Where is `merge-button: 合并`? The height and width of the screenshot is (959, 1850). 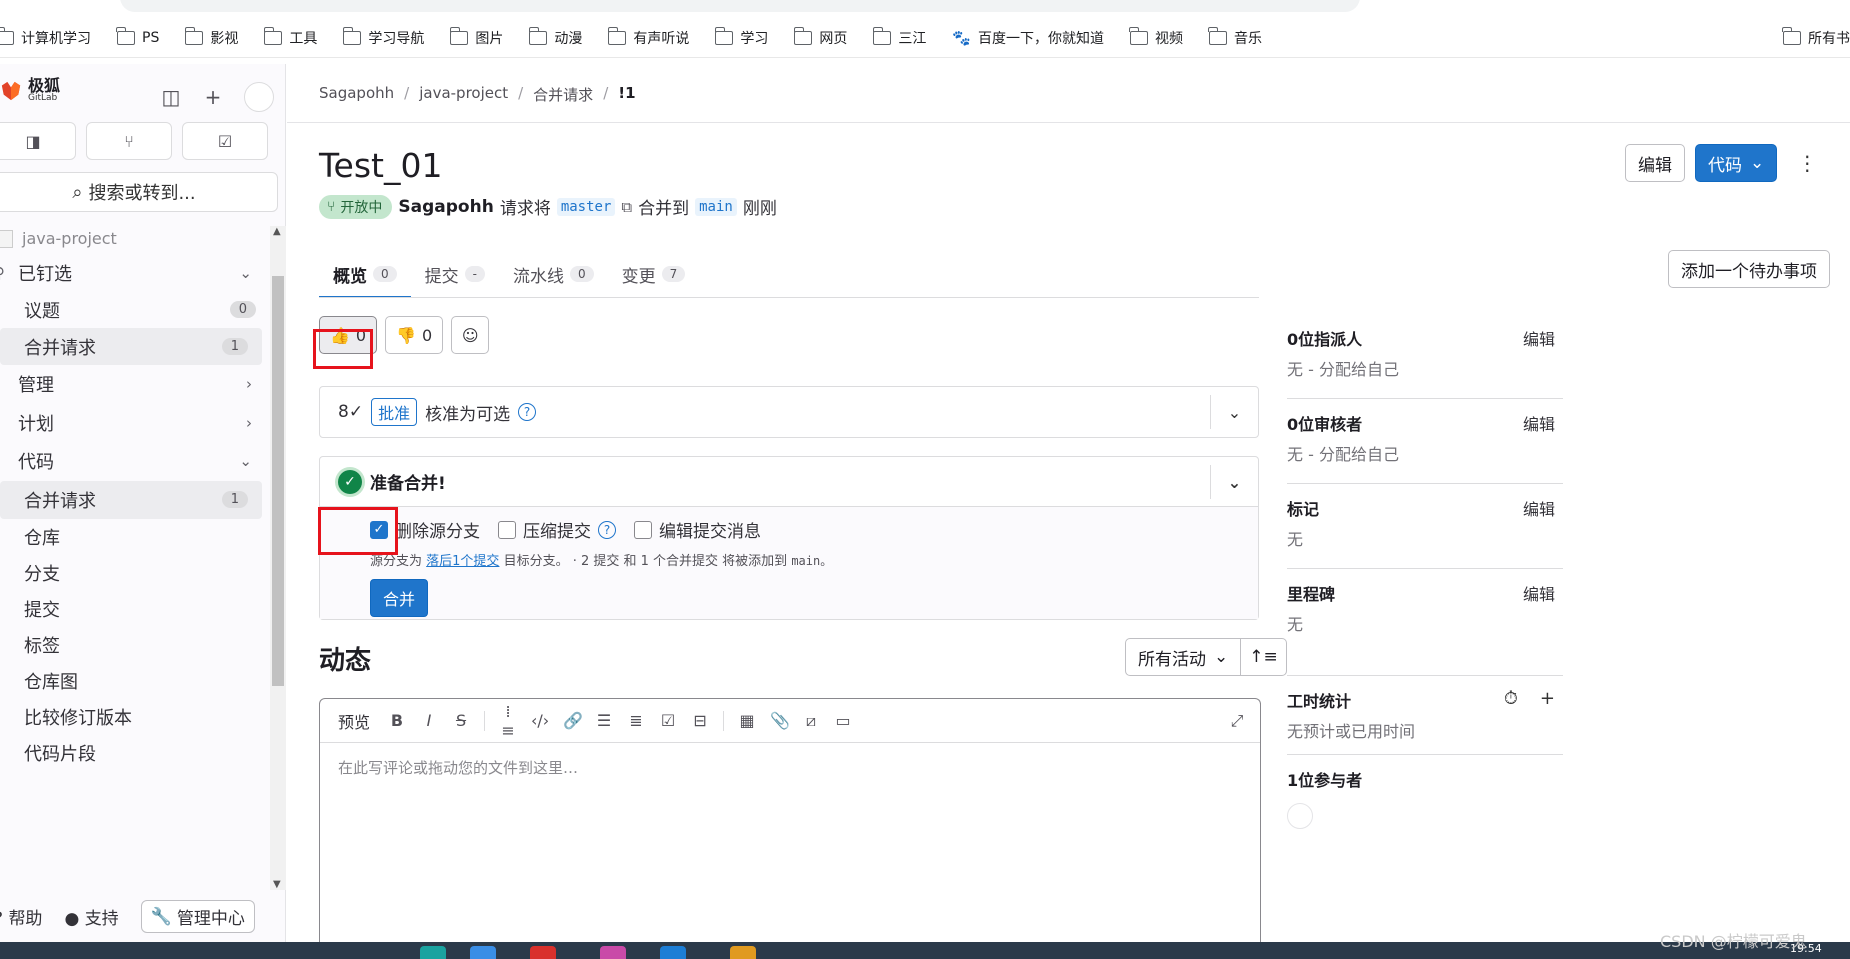 merge-button: 合并 is located at coordinates (399, 598).